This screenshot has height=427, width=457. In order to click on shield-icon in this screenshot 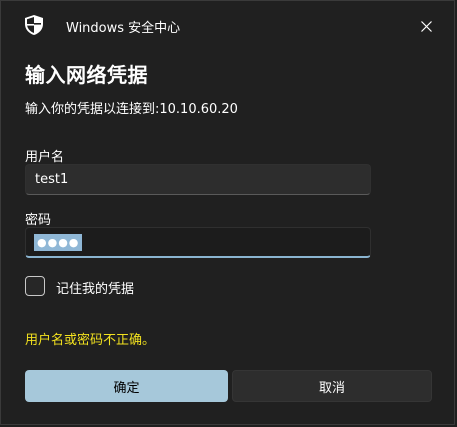, I will do `click(34, 25)`.